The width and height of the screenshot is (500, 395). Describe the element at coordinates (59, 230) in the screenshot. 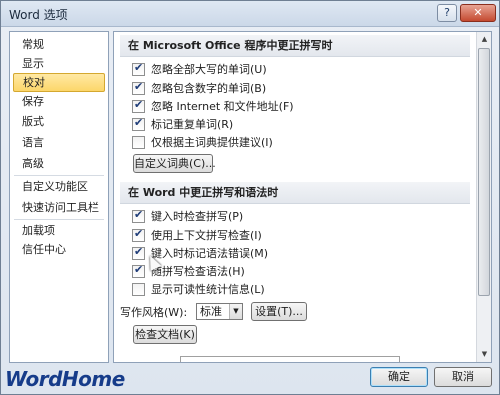

I see `nav-item-add-ins: 加载项` at that location.